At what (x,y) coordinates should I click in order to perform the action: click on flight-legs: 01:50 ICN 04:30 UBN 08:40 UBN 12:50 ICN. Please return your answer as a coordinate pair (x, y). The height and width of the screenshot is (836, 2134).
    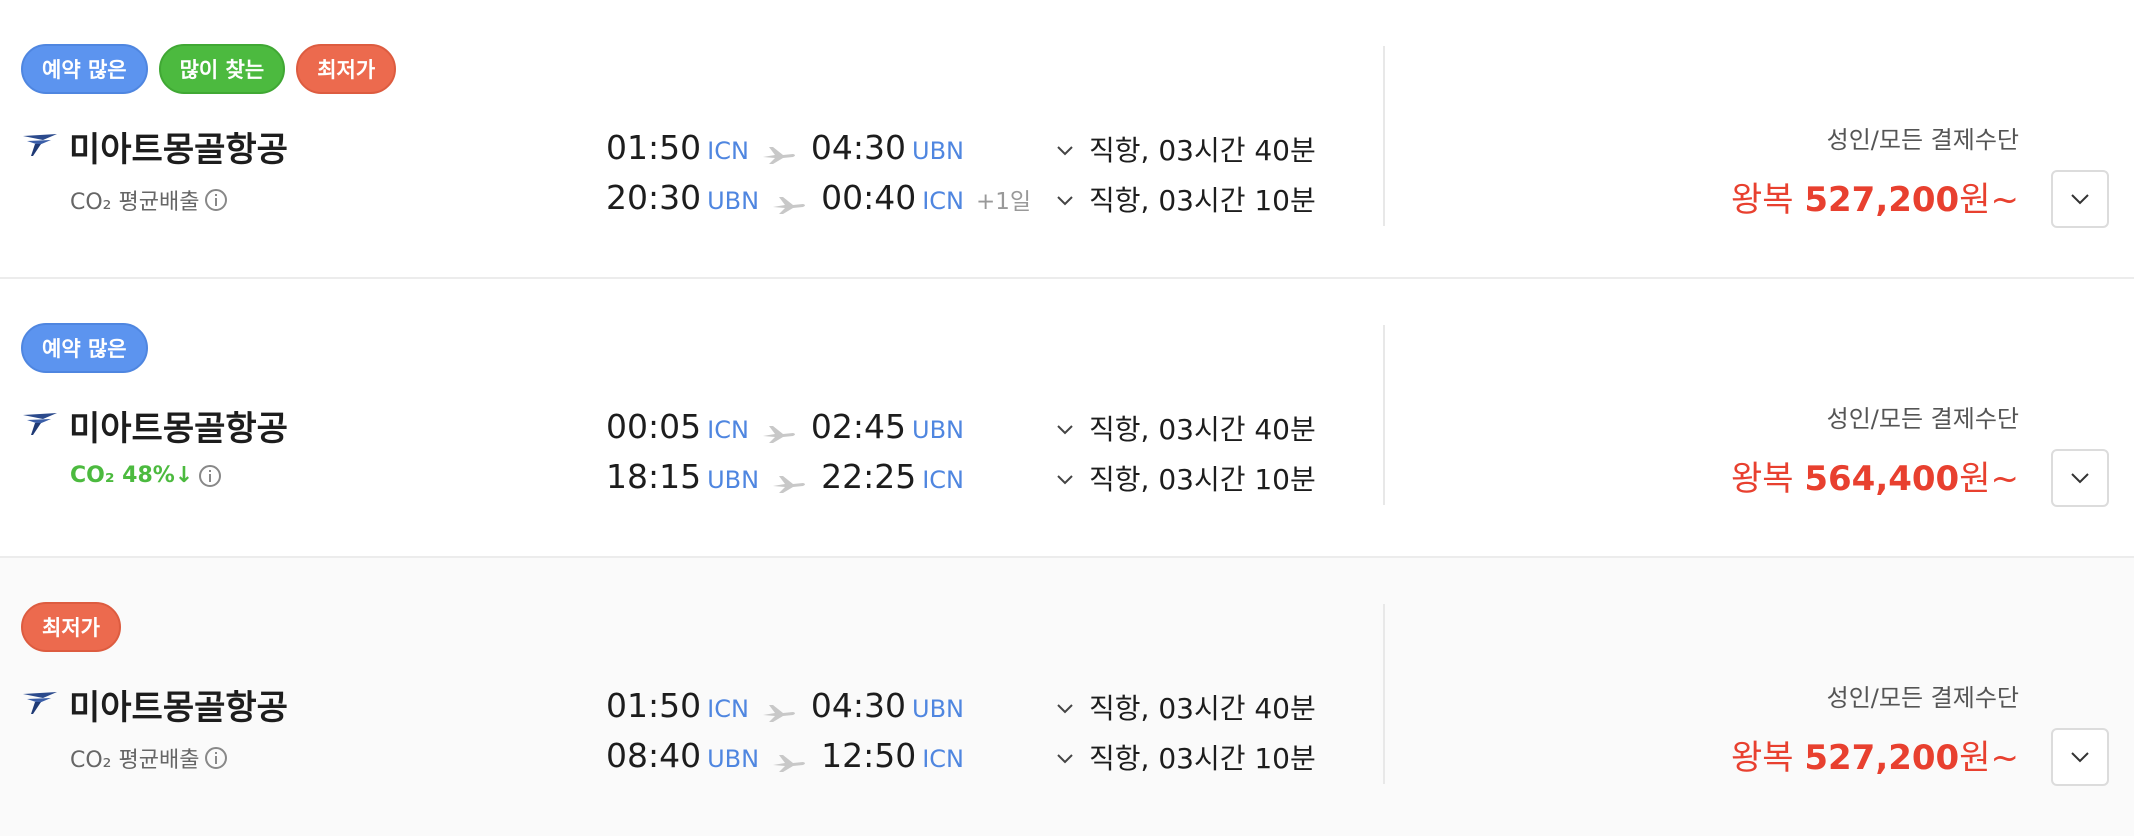
    Looking at the image, I should click on (792, 736).